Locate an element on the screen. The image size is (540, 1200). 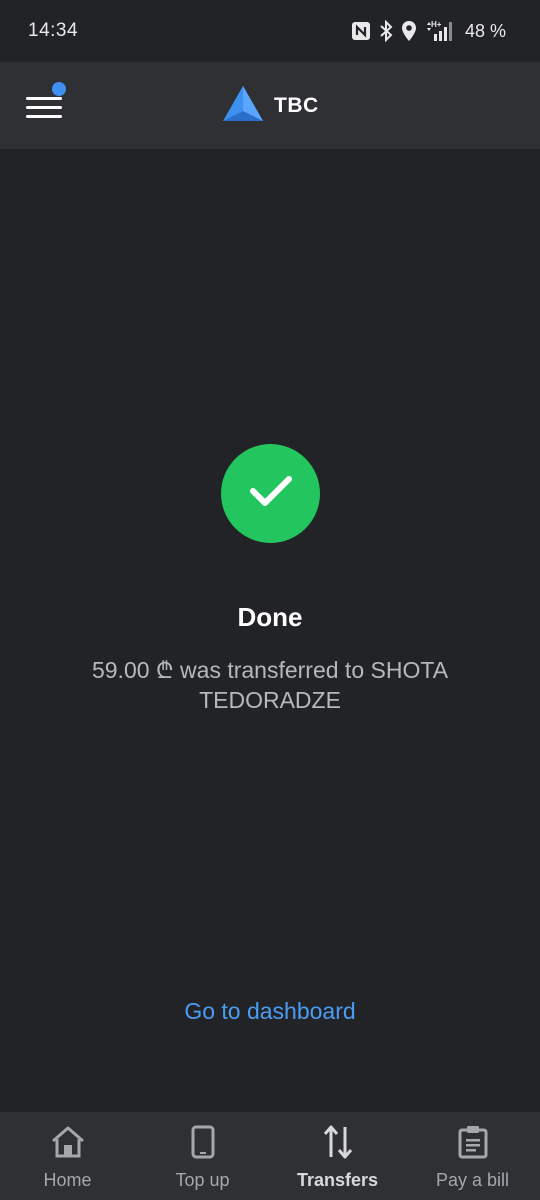
nav-item-top-up: Top up is located at coordinates (202, 1156).